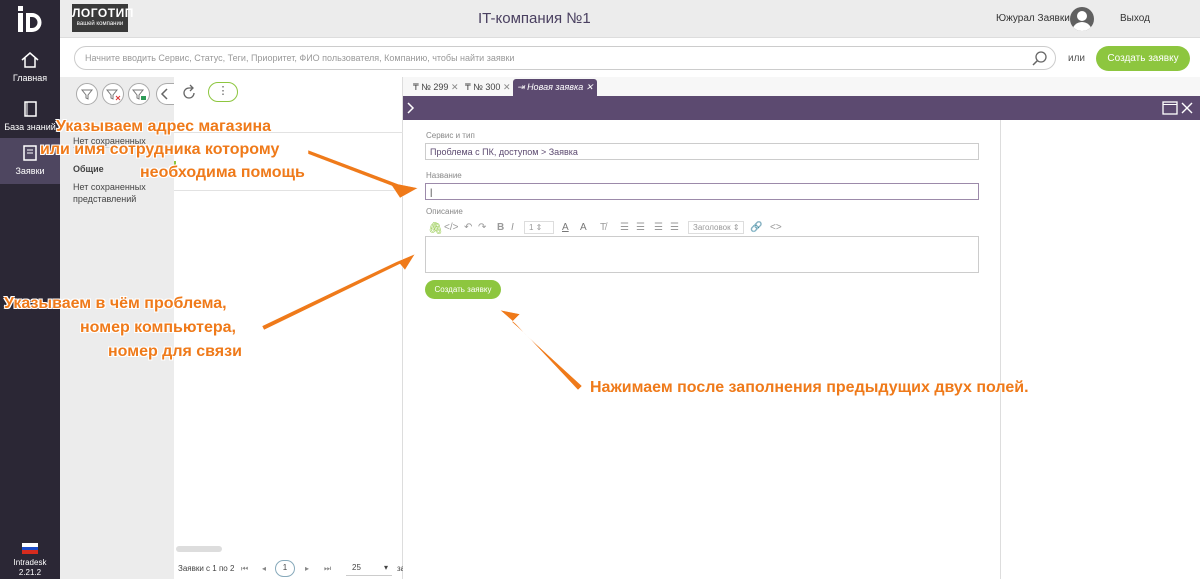  I want to click on title-label: Название, so click(444, 175).